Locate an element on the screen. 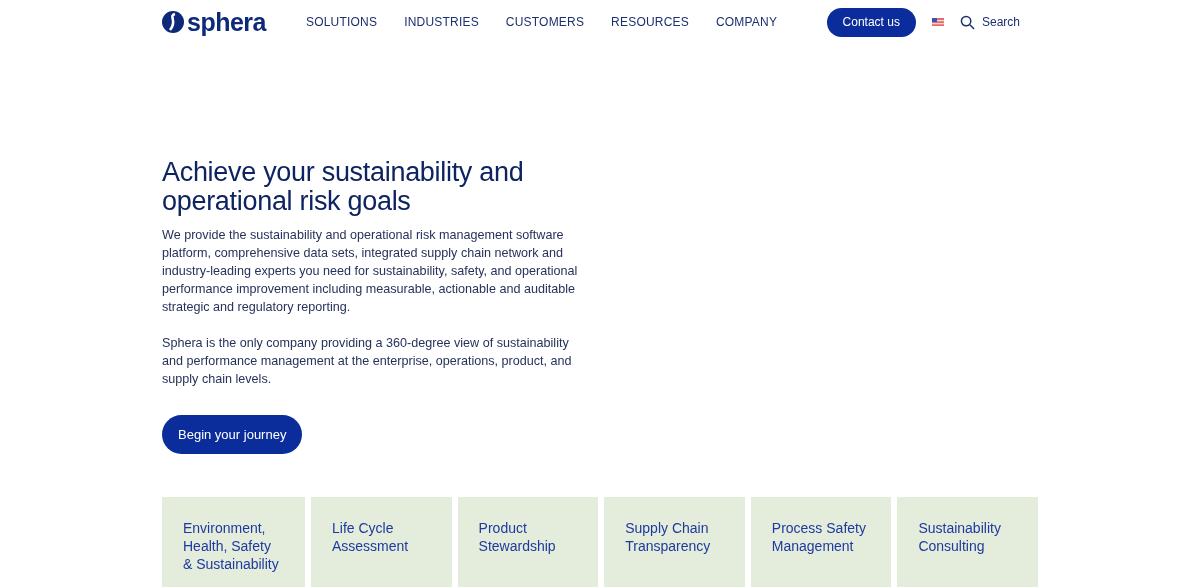 The height and width of the screenshot is (587, 1200). solution-card: Environment, Health, Safety & Sustainability is located at coordinates (233, 542).